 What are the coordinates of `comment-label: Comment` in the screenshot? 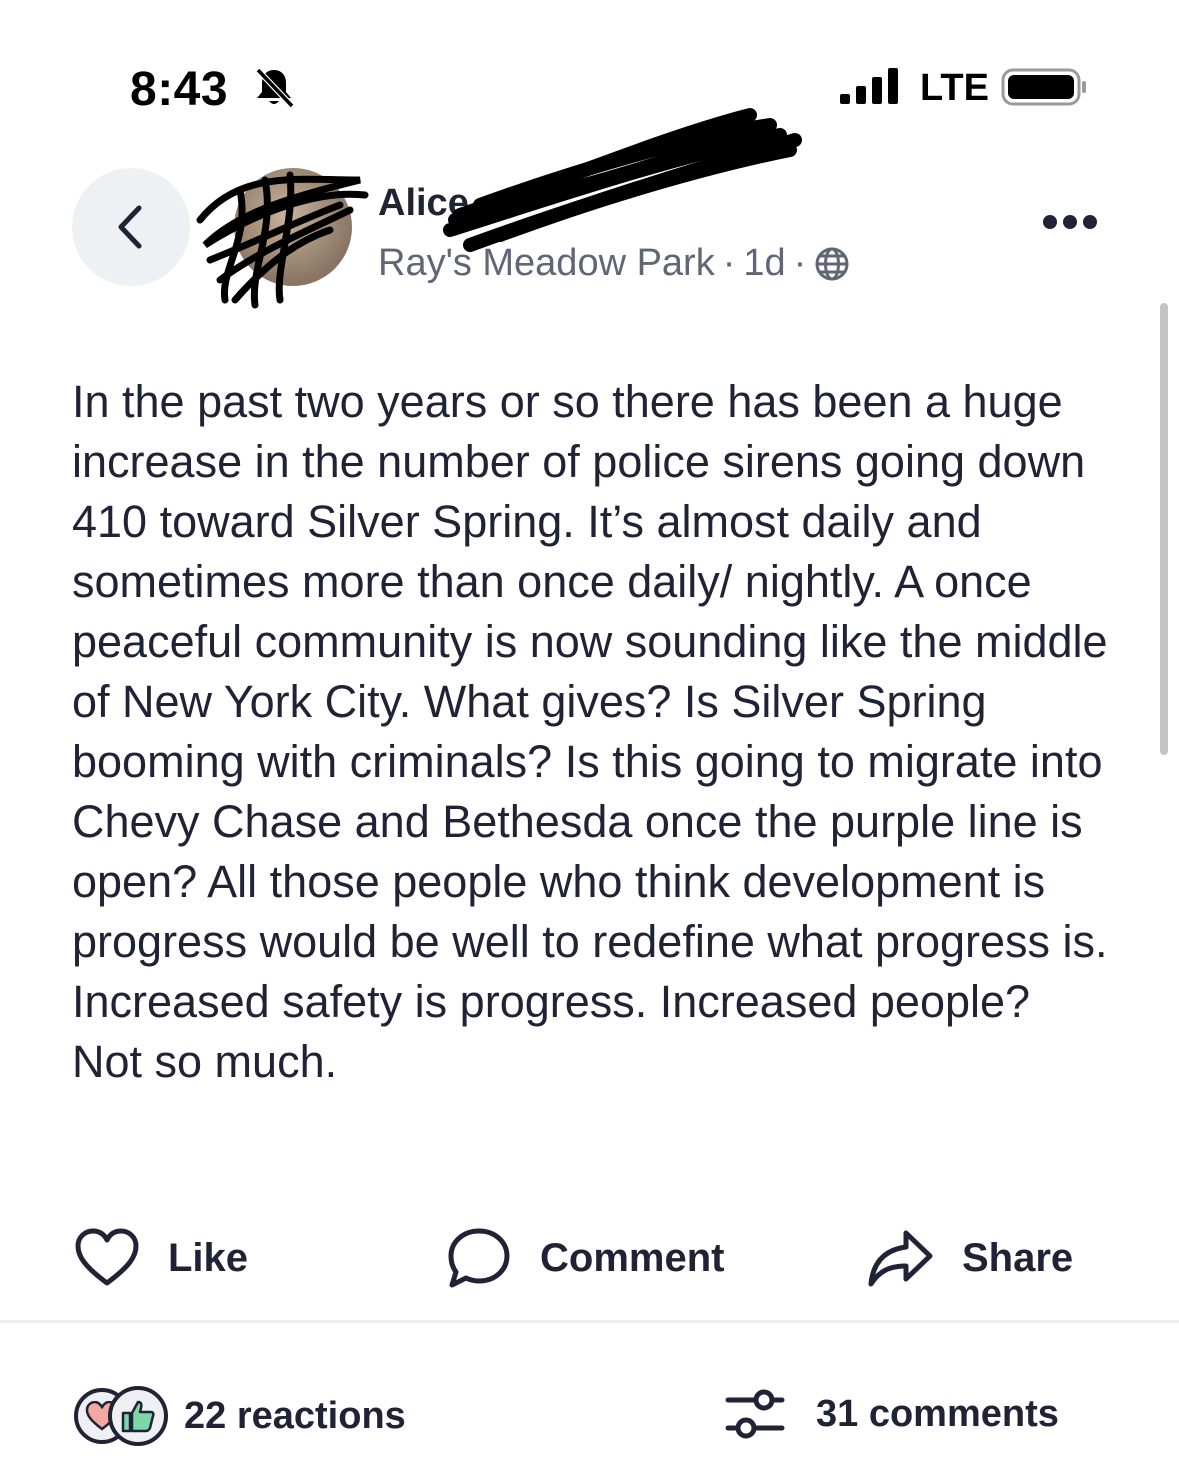 It's located at (632, 1257).